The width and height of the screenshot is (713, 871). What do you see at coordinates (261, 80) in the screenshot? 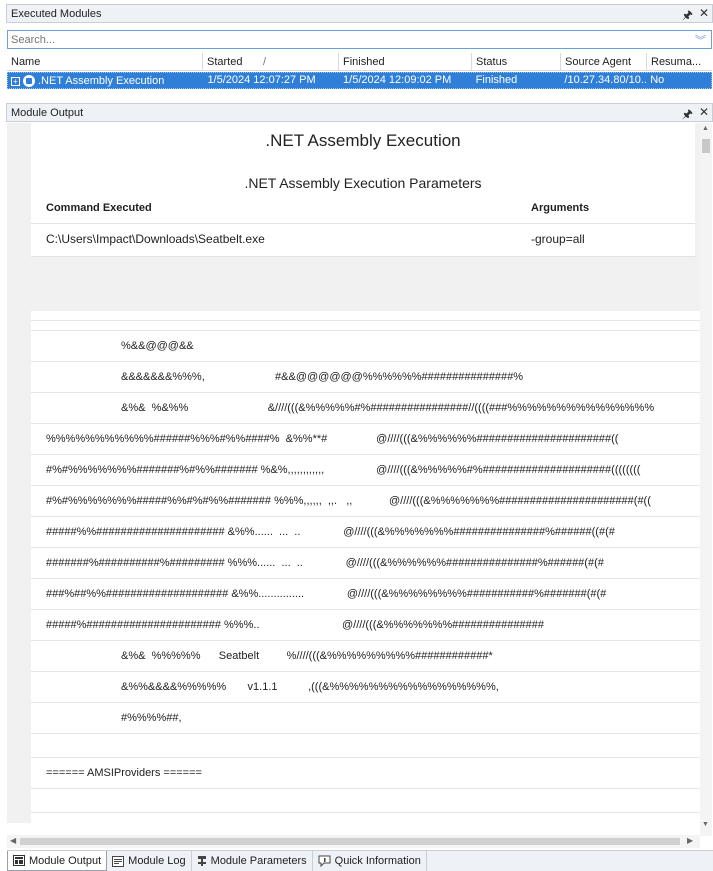
I see `row-started: 1/5/2024 12:07:27 PM` at bounding box center [261, 80].